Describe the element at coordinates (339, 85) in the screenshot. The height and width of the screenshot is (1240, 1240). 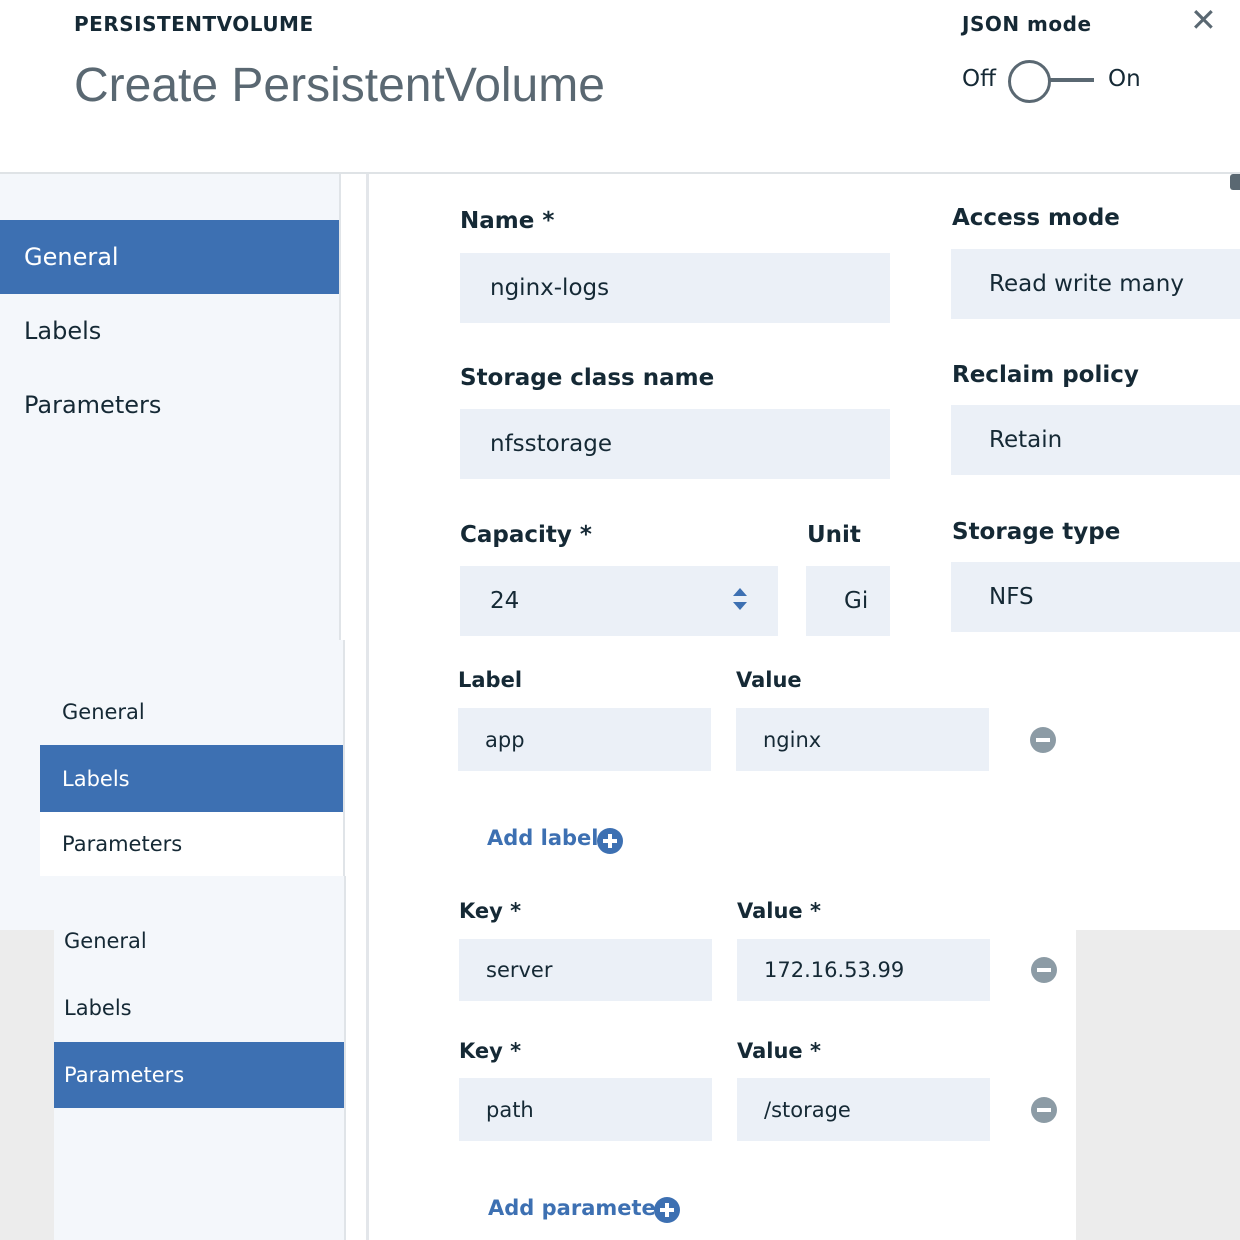
I see `page-title: Create PersistentVolume` at that location.